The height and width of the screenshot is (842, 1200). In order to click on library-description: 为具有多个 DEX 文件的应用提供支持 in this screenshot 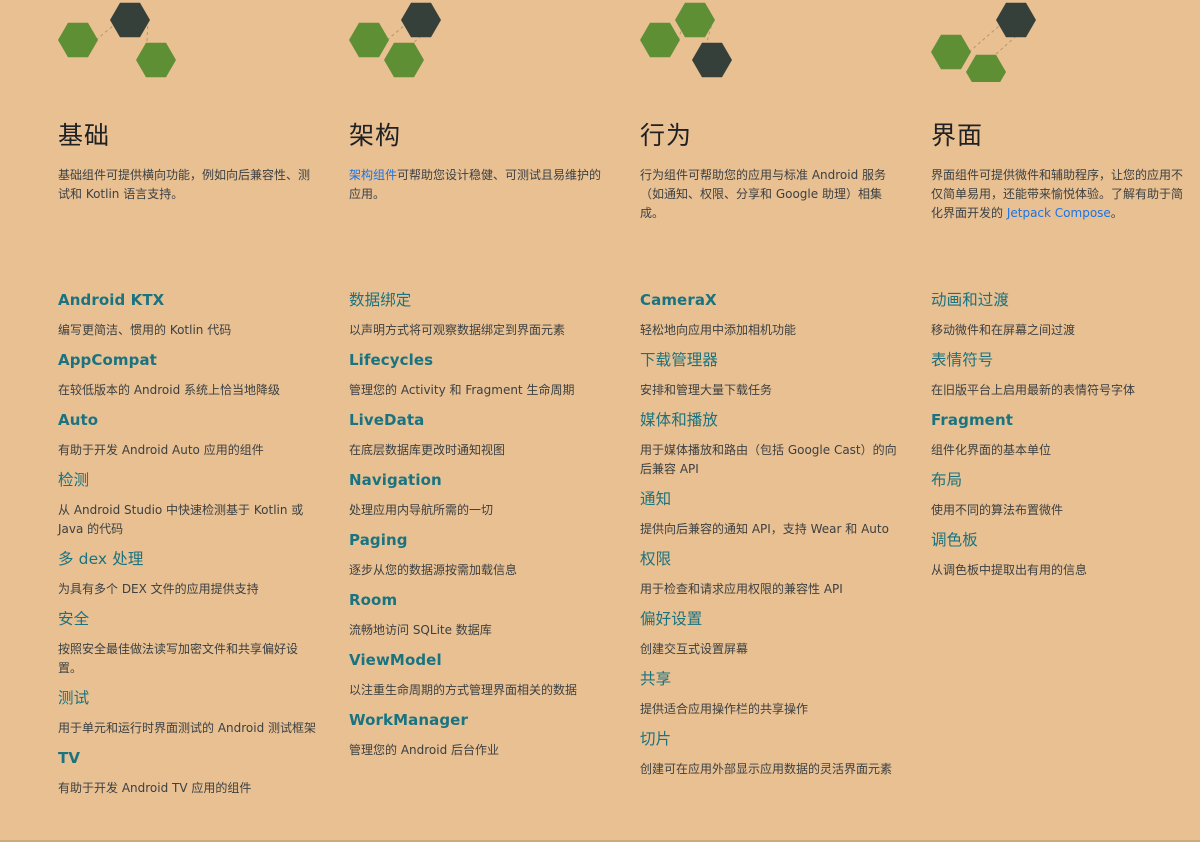, I will do `click(158, 589)`.